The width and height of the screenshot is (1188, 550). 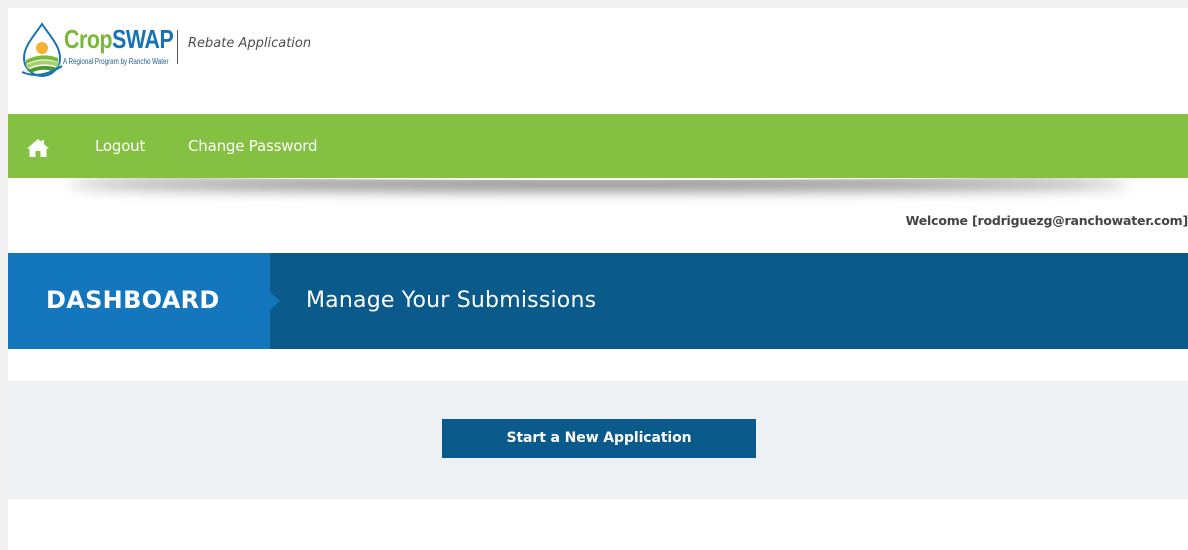 I want to click on logo-word-crop: Crop, so click(x=88, y=39).